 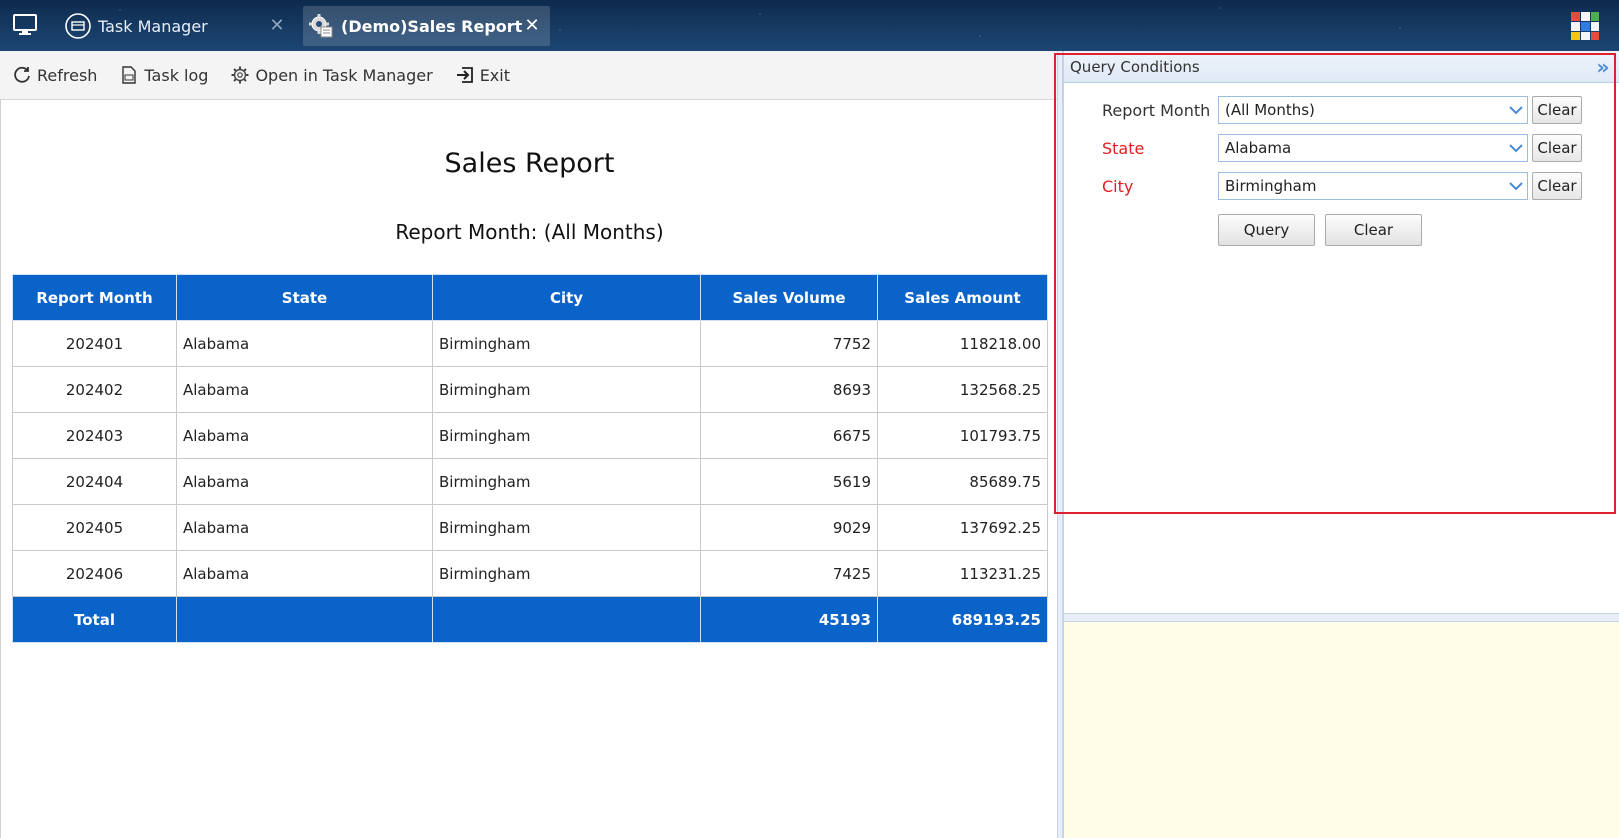 I want to click on state-label: State, so click(x=1123, y=148).